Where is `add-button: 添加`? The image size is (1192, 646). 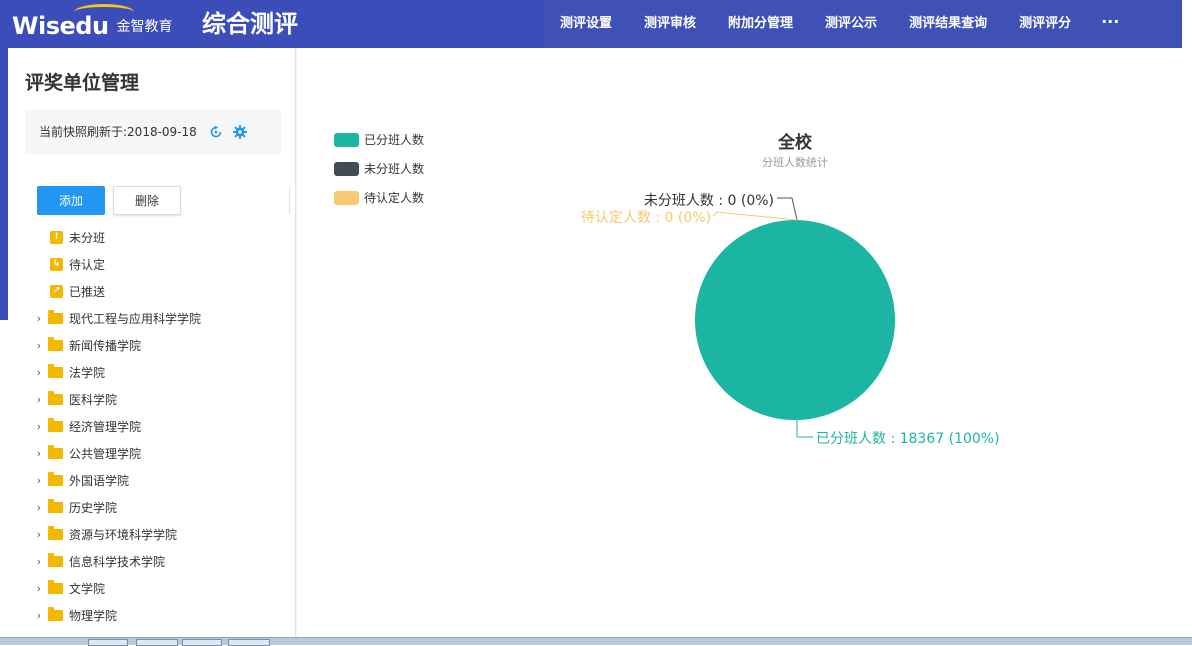
add-button: 添加 is located at coordinates (71, 200).